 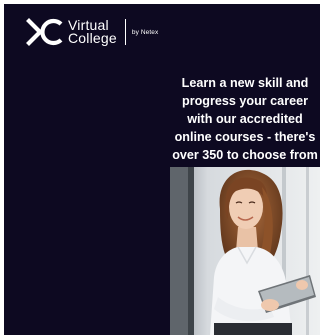 What do you see at coordinates (125, 32) in the screenshot?
I see `logo-divider` at bounding box center [125, 32].